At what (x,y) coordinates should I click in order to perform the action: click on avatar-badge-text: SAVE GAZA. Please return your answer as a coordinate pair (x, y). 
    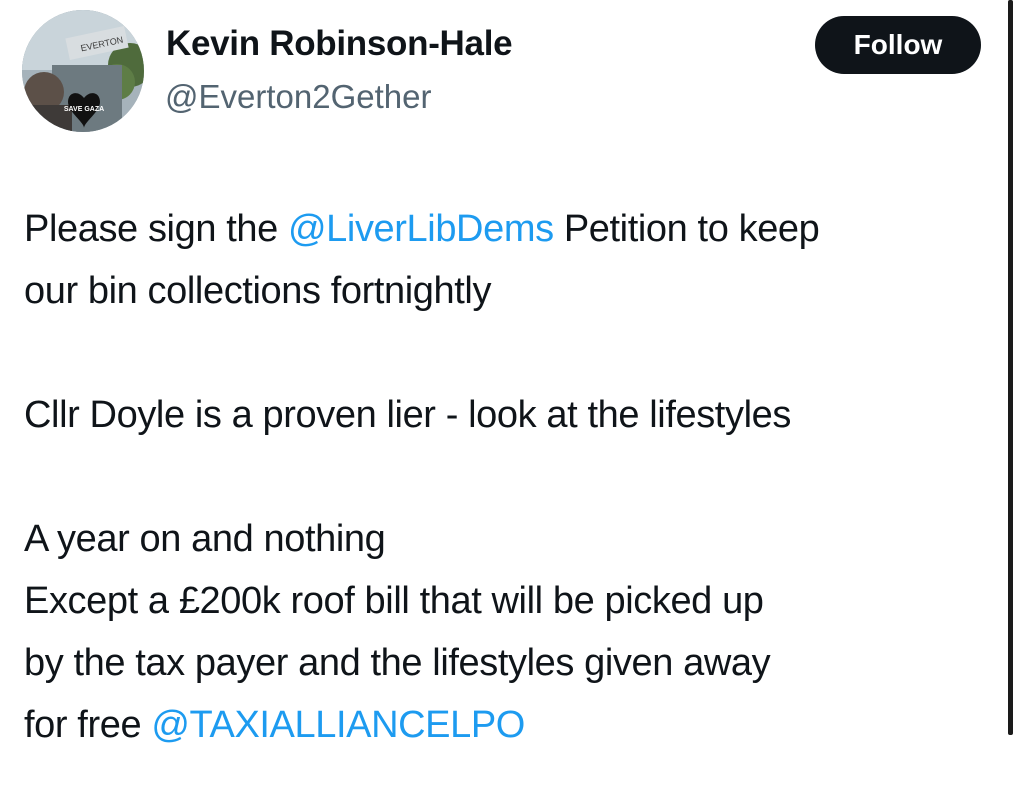
    Looking at the image, I should click on (84, 109).